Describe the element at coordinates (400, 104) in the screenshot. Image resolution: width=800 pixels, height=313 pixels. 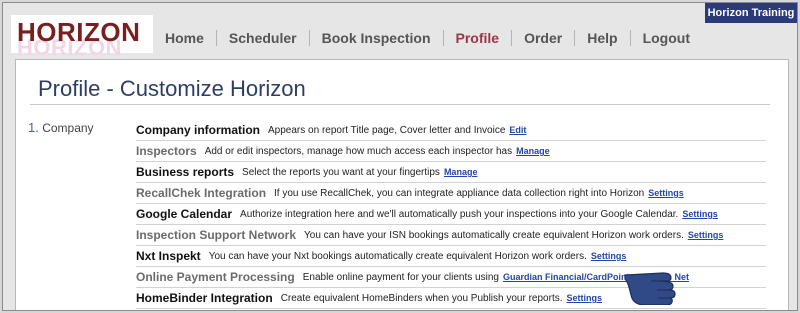
I see `title-divider` at that location.